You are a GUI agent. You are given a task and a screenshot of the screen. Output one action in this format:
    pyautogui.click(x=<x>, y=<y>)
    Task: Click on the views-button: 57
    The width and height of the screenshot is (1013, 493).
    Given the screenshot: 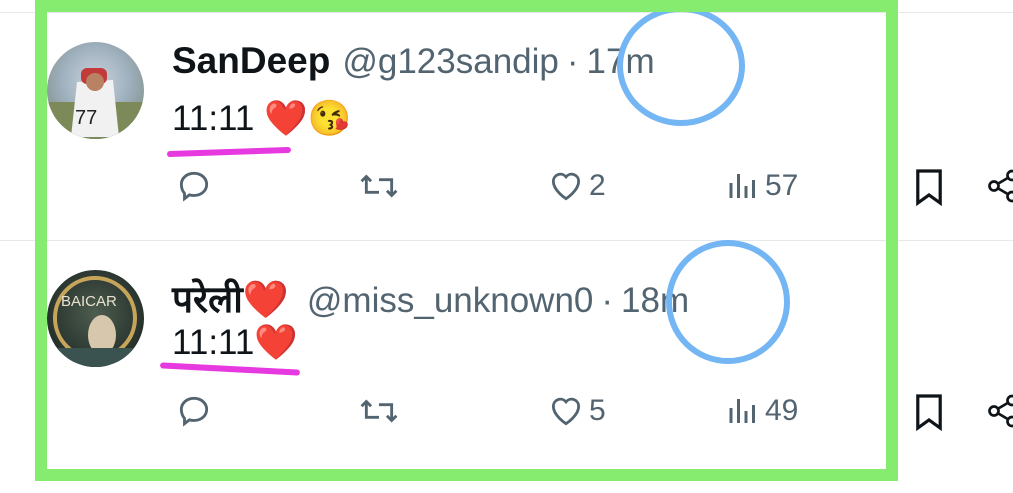 What is the action you would take?
    pyautogui.click(x=761, y=186)
    